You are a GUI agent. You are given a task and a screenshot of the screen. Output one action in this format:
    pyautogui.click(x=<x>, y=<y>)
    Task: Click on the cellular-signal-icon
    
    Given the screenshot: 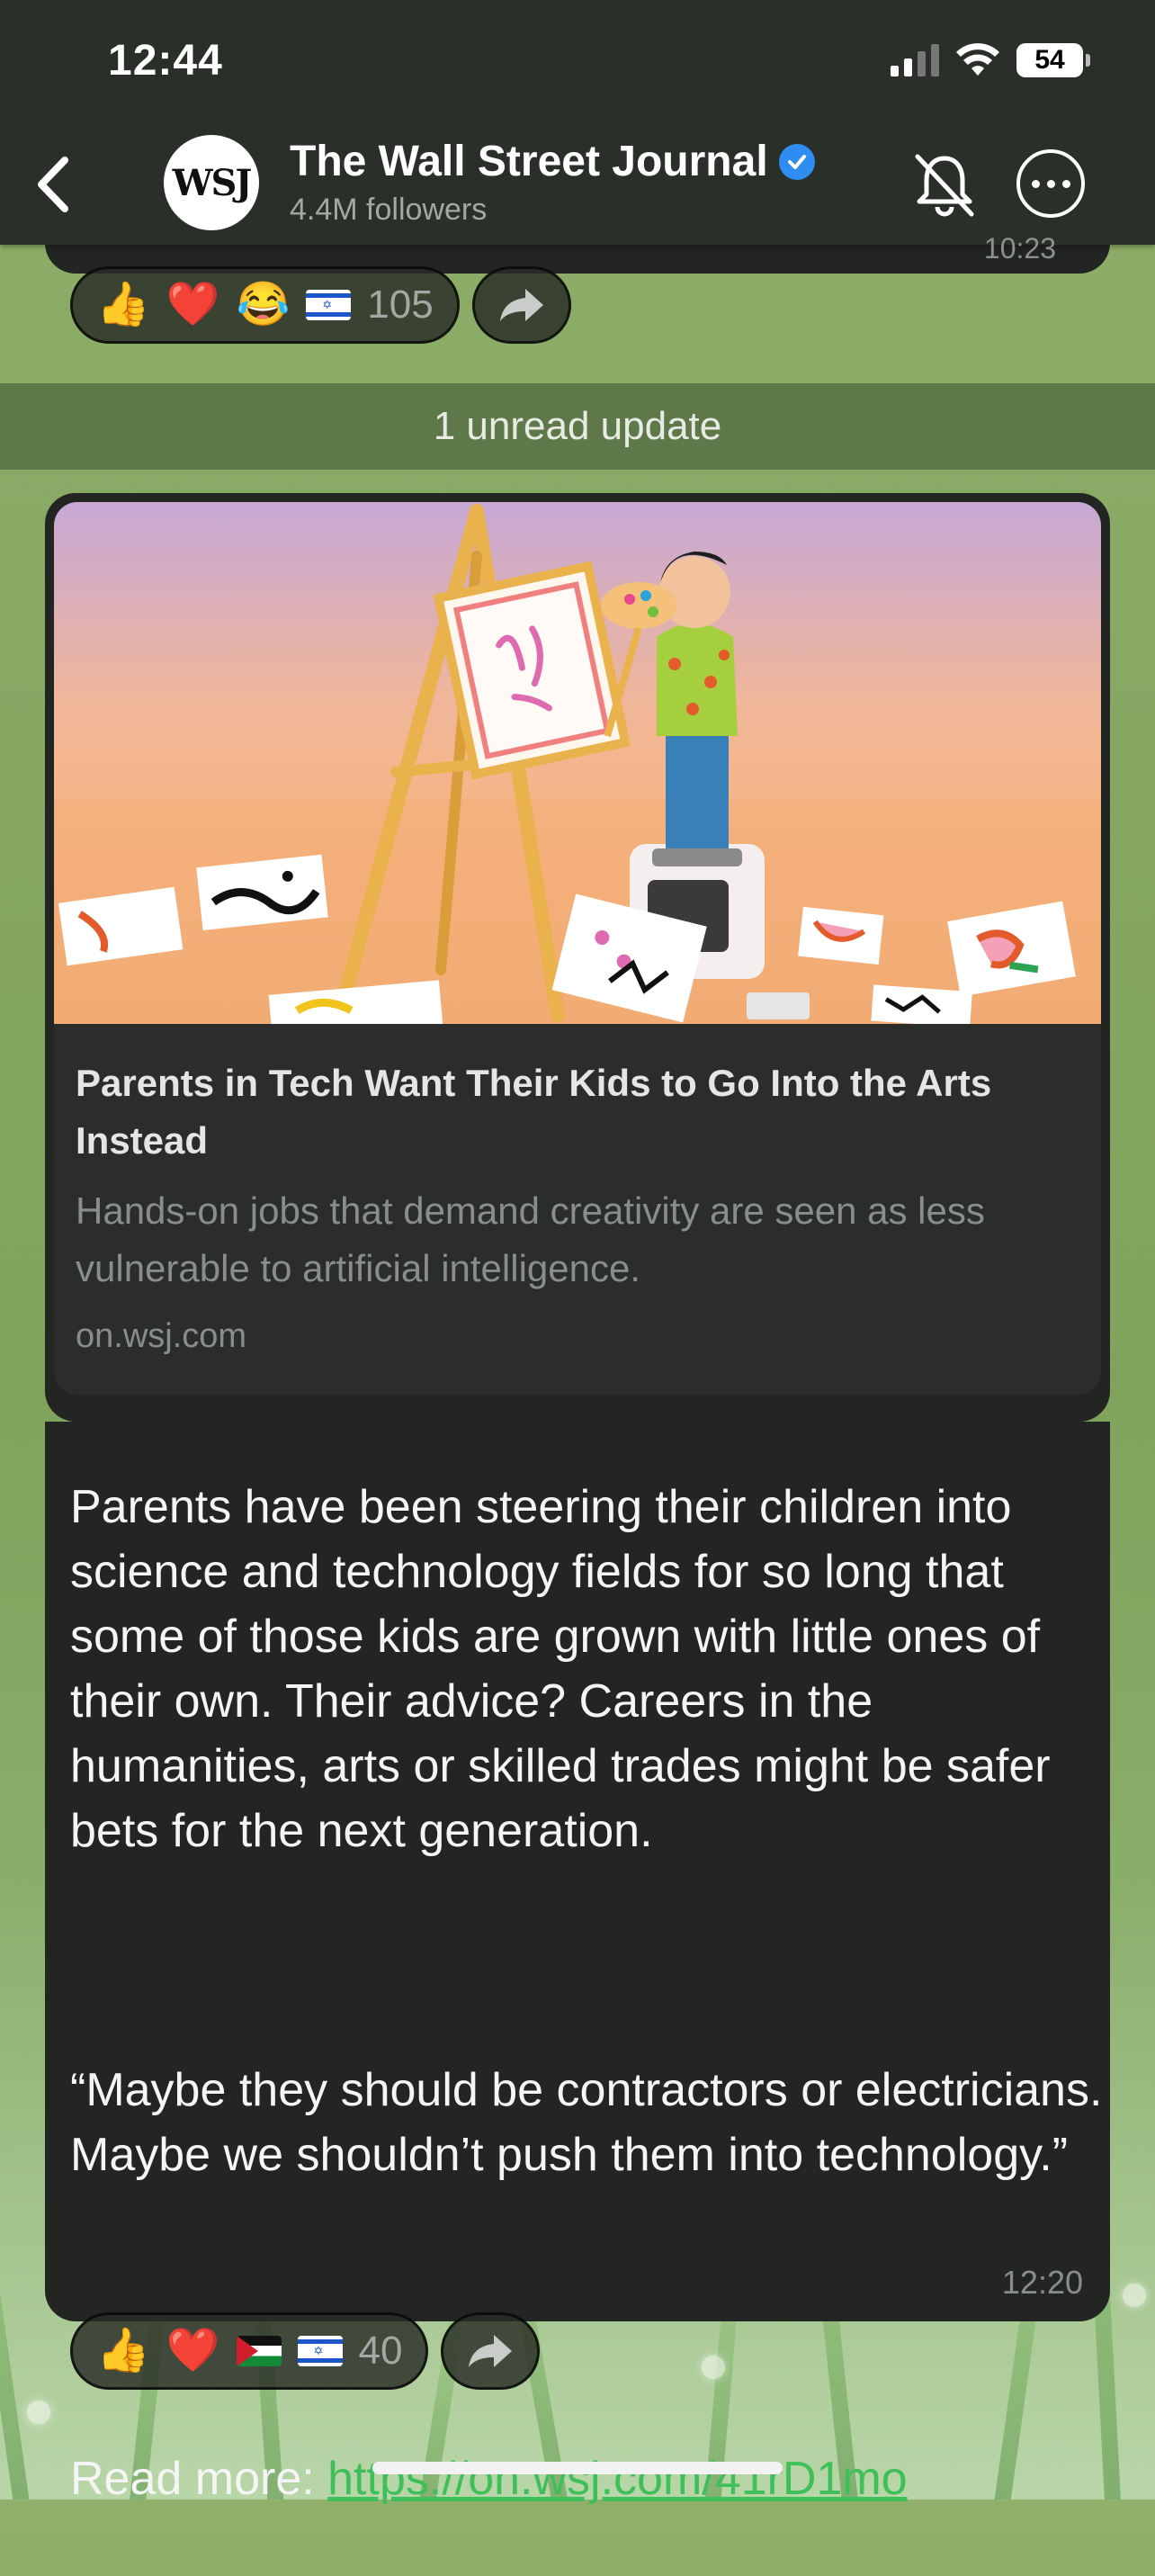 What is the action you would take?
    pyautogui.click(x=915, y=60)
    